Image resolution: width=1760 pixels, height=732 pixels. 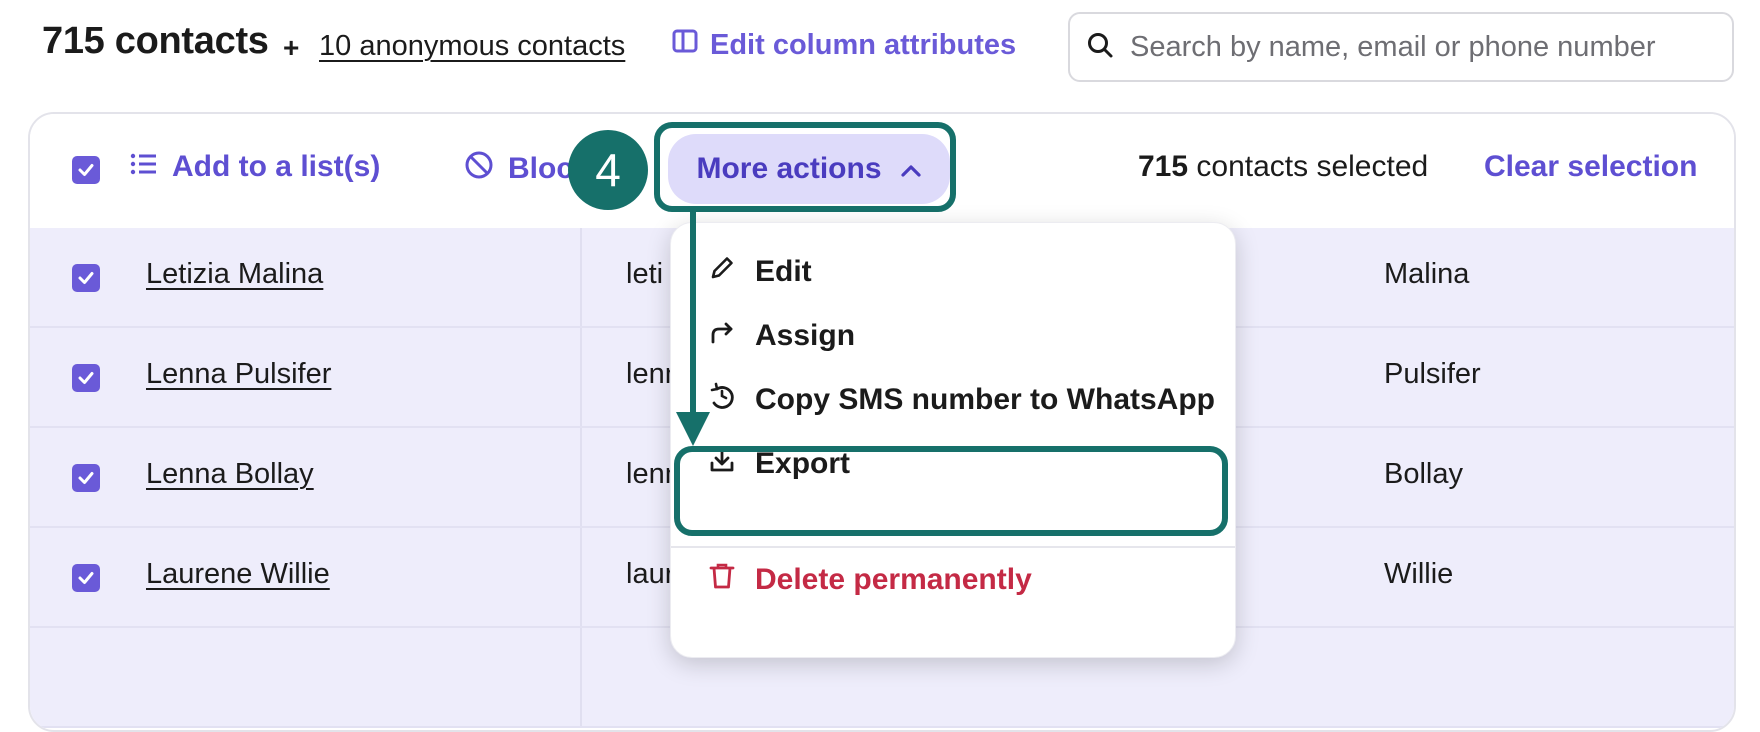 I want to click on anonymous-contacts-link: 10 anonymous contacts, so click(x=472, y=46).